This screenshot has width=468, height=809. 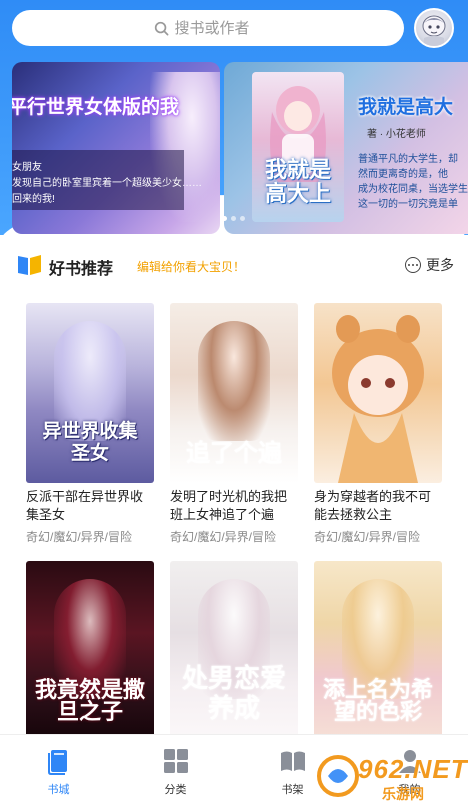 I want to click on banner-cover-title: 我就是高大上, so click(x=297, y=181).